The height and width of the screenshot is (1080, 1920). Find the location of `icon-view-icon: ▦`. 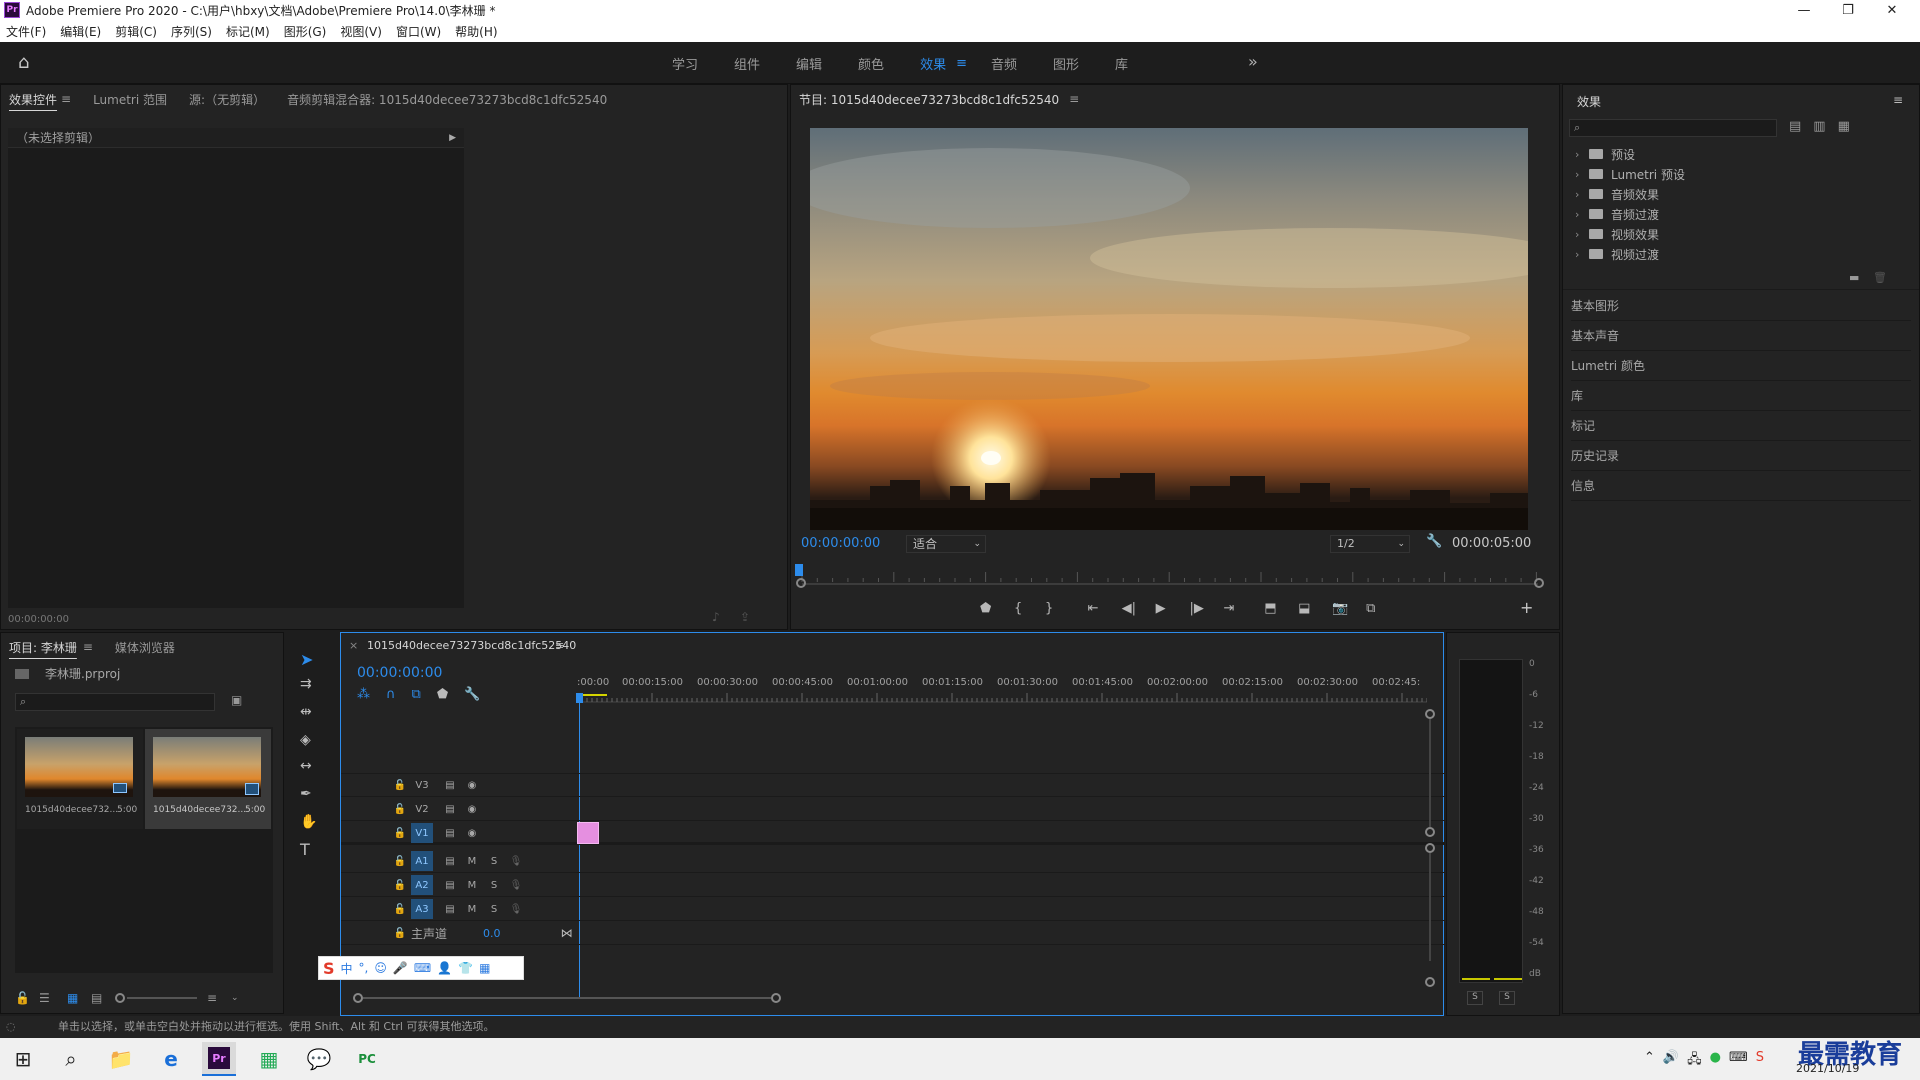

icon-view-icon: ▦ is located at coordinates (79, 998).